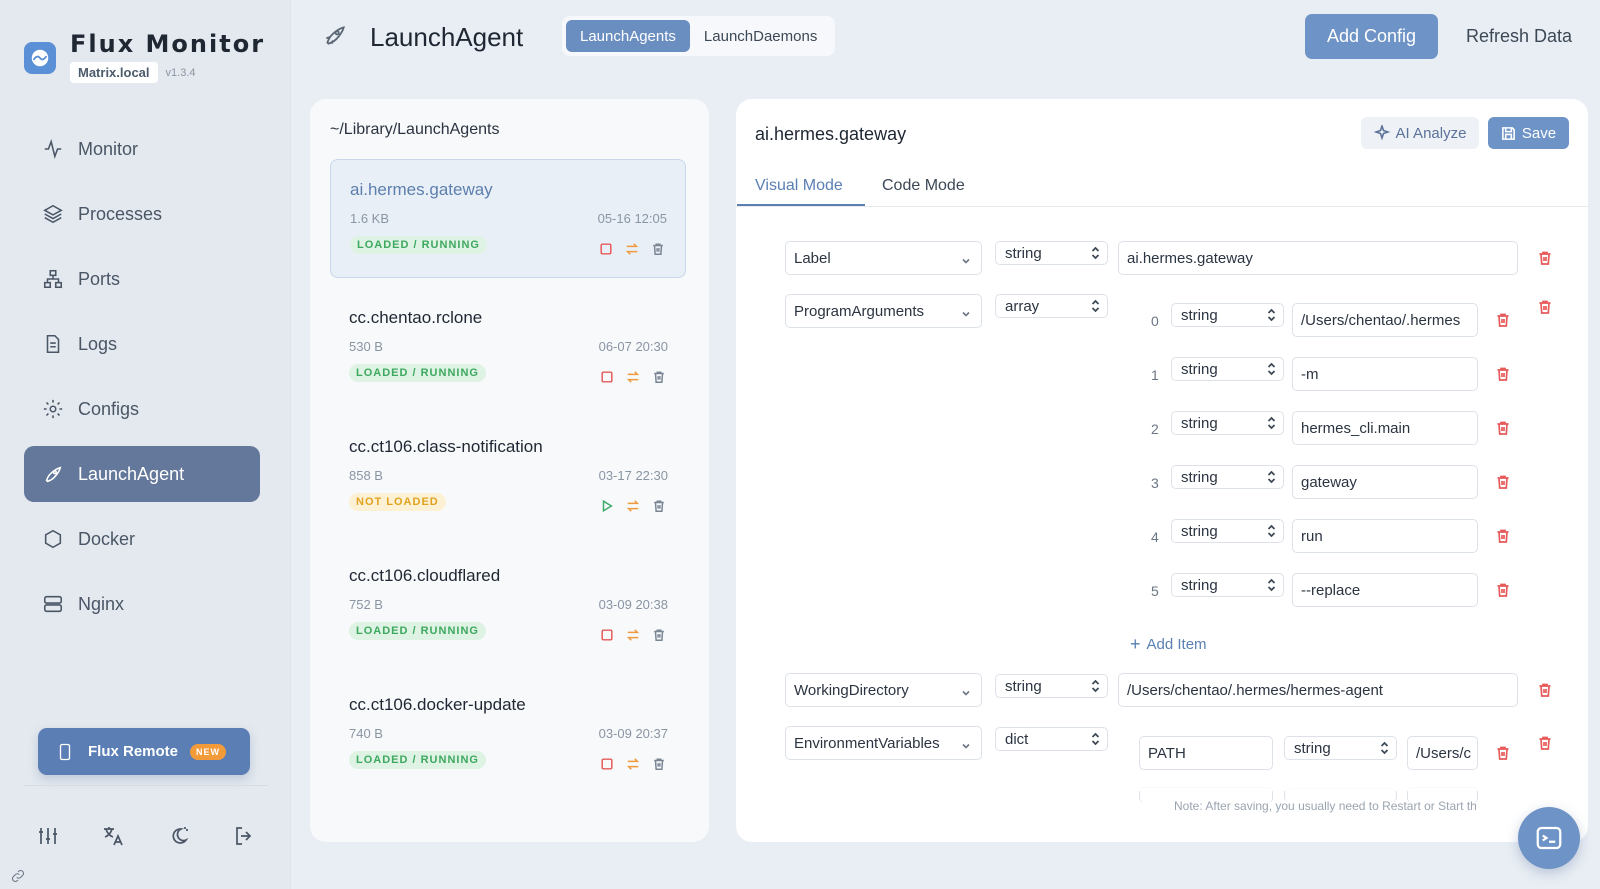 This screenshot has width=1600, height=889. Describe the element at coordinates (1318, 690) in the screenshot. I see `value-input: /Users/chentao/.hermes/hermes-agent` at that location.